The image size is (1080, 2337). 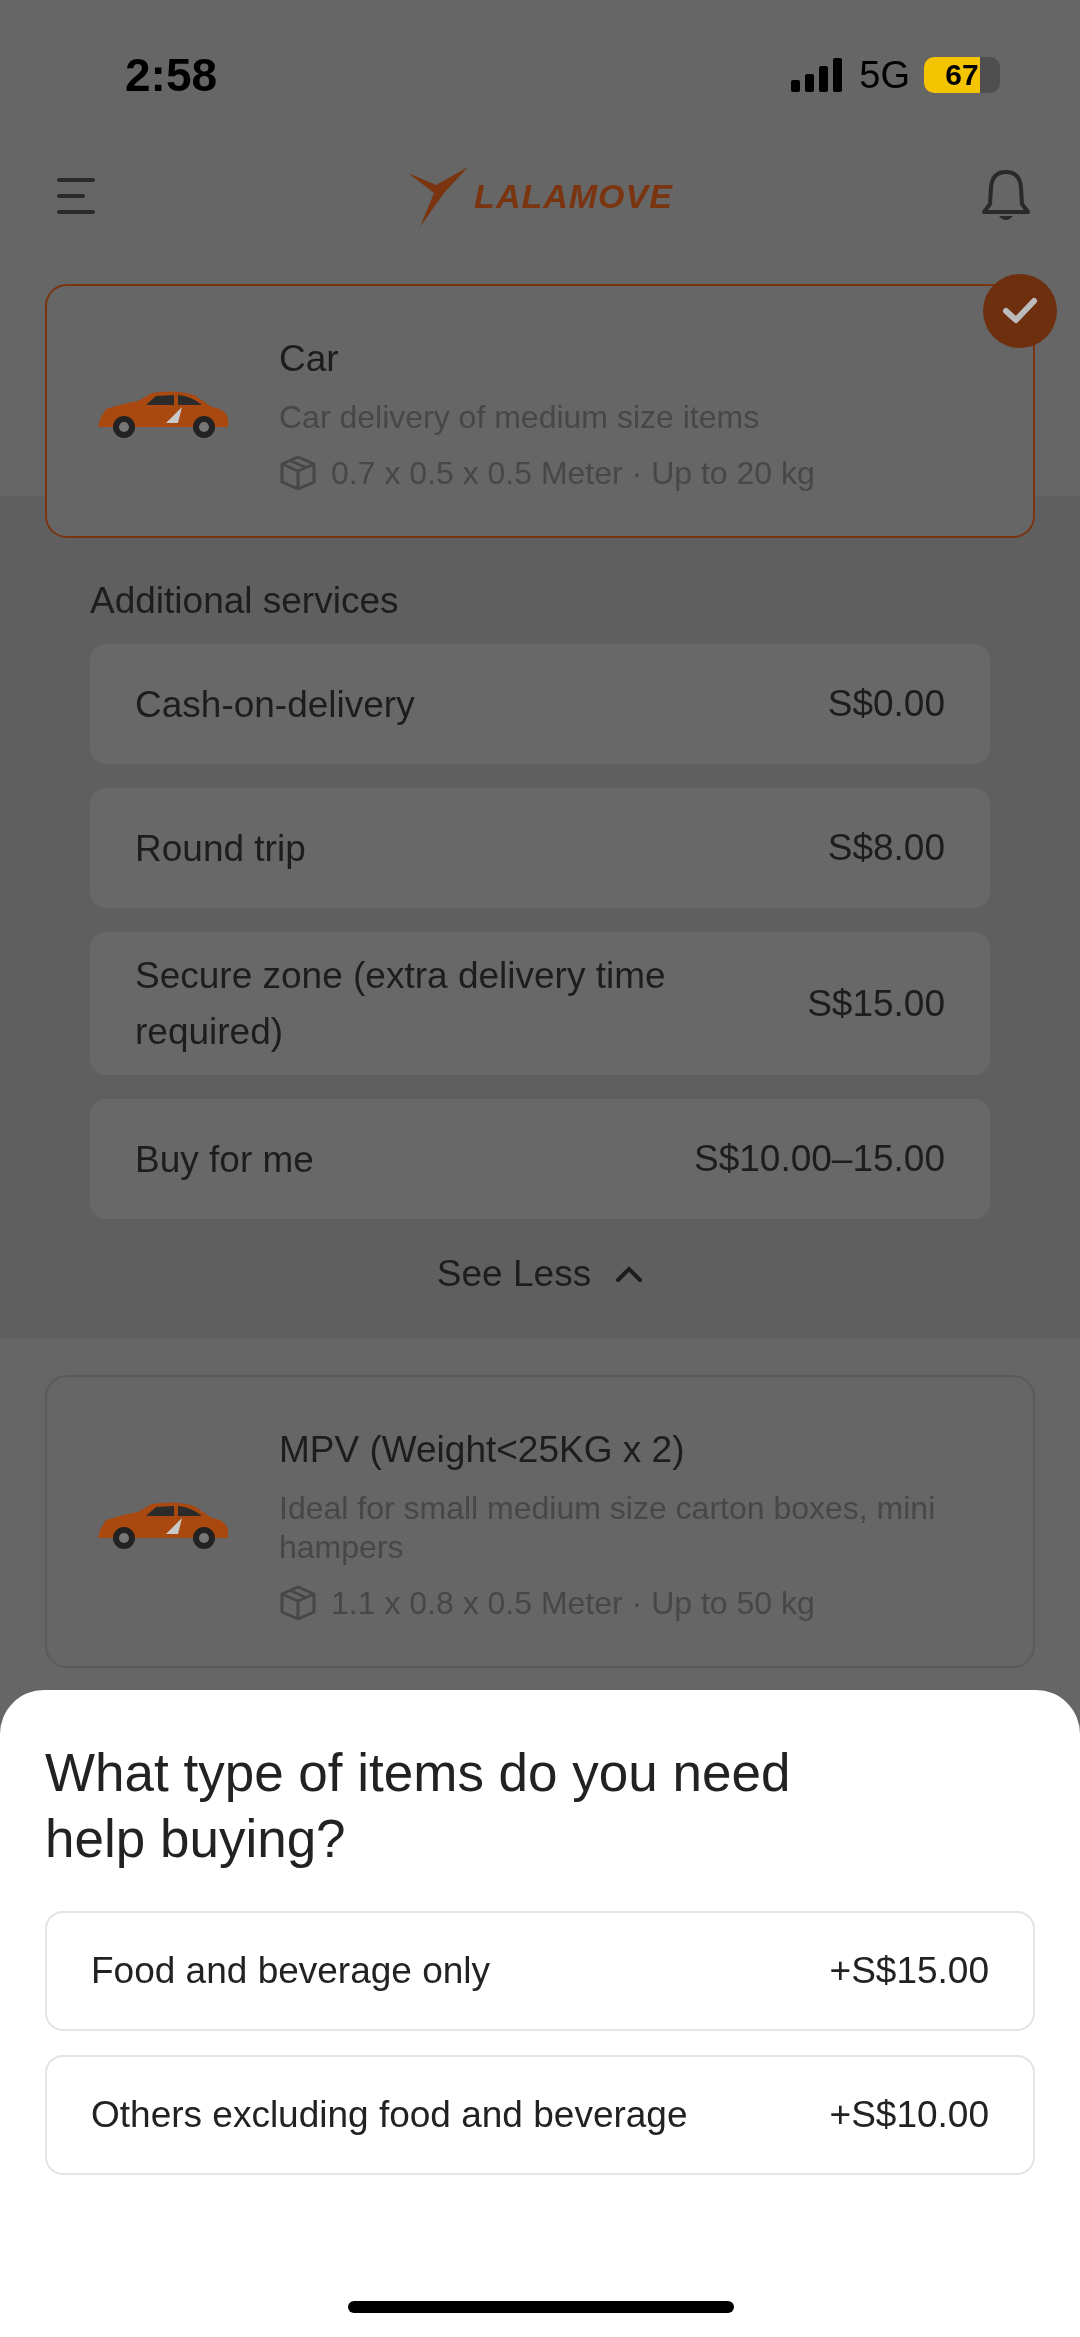 I want to click on item-type-option: Others excluding food and beverage +S$10.00, so click(x=540, y=2114).